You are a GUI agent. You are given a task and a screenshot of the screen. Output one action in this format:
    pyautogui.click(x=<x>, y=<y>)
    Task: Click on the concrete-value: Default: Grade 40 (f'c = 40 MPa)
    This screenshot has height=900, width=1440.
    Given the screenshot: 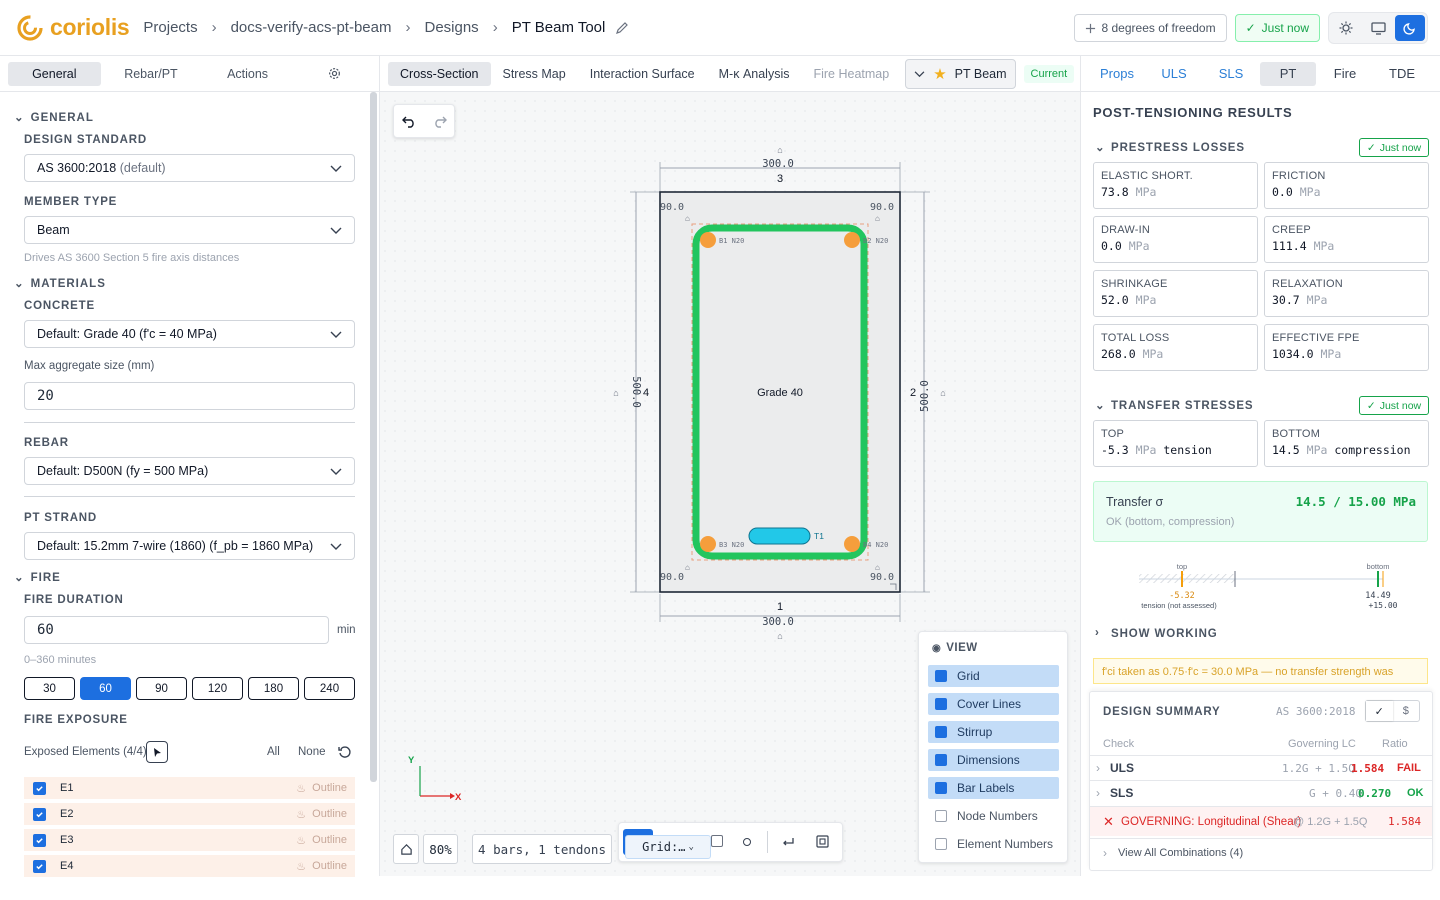 What is the action you would take?
    pyautogui.click(x=127, y=334)
    